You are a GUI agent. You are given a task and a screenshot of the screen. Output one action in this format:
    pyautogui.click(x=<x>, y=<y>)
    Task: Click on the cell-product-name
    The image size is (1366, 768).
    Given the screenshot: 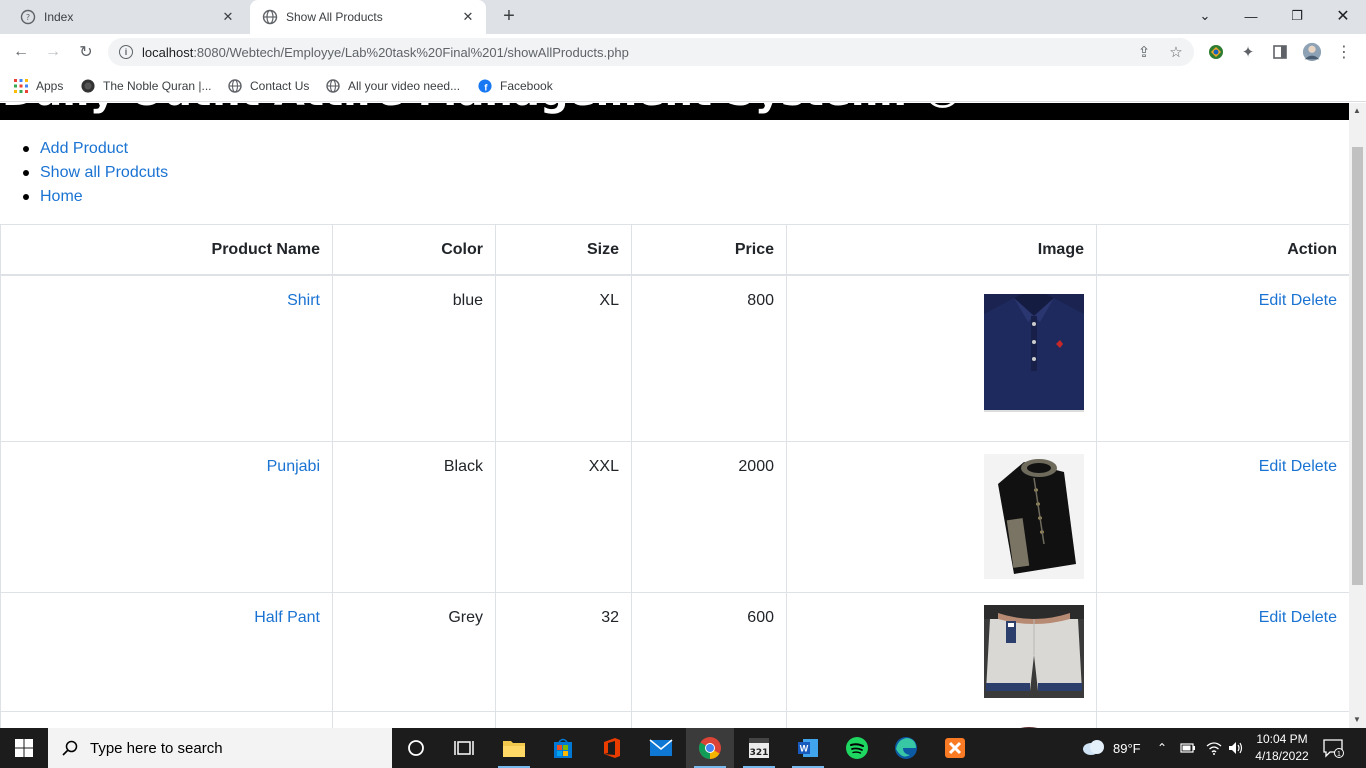 What is the action you would take?
    pyautogui.click(x=166, y=719)
    